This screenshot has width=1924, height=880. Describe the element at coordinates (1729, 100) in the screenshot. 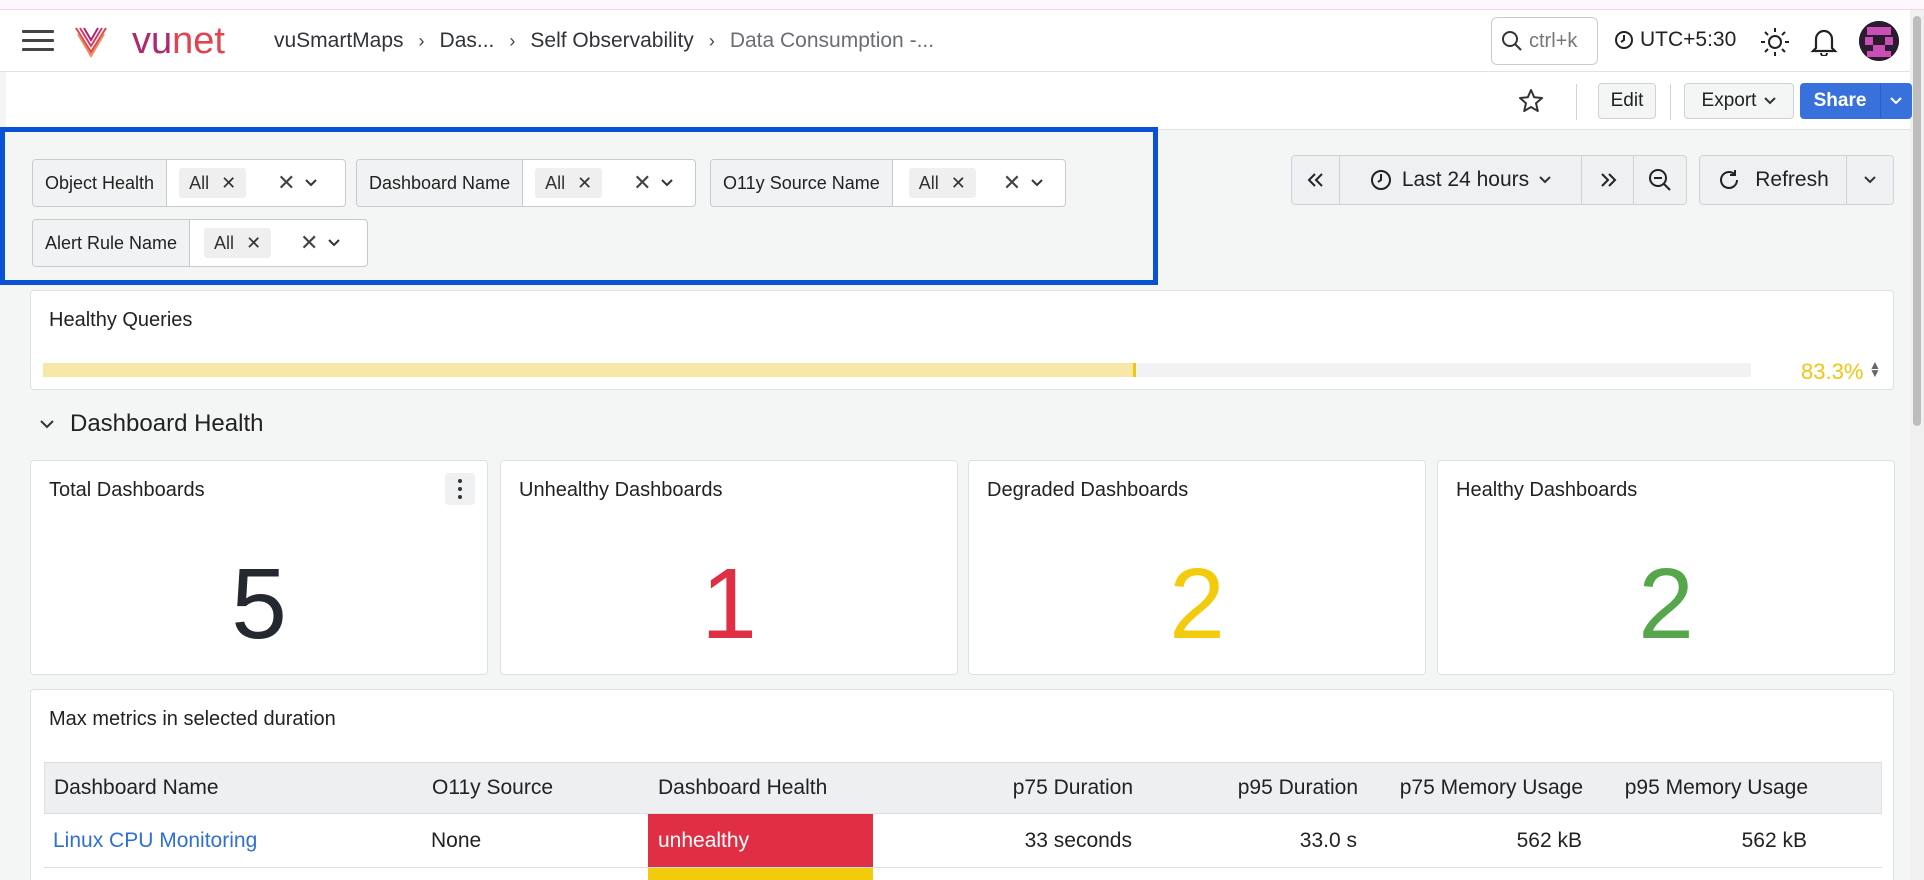

I see `export-label: Export` at that location.